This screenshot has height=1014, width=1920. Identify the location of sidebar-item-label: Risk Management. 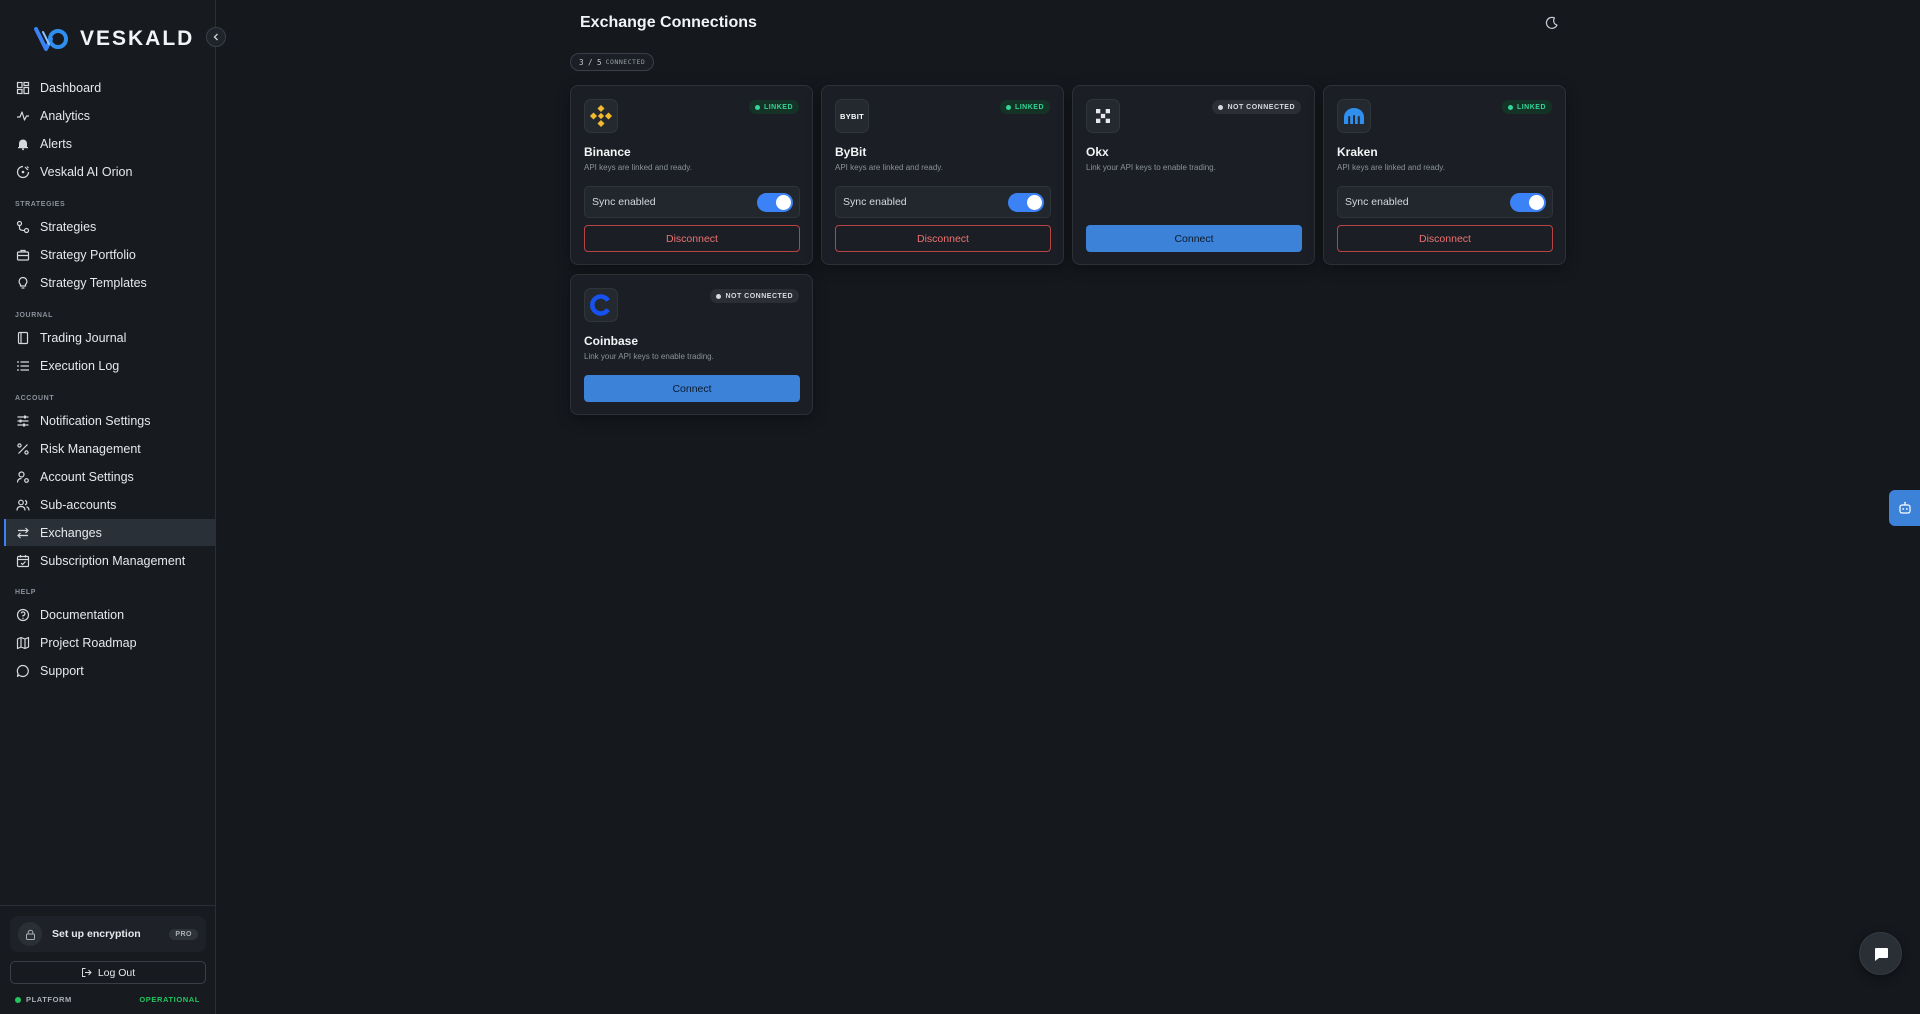
(90, 449).